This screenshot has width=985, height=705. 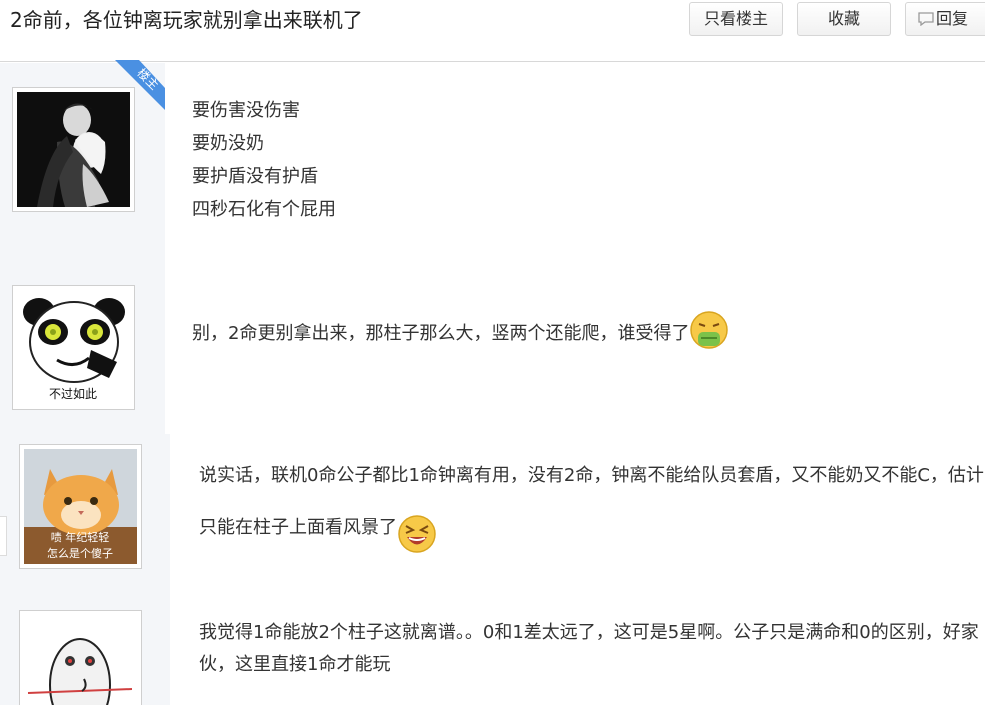 I want to click on thread-title: 2命前，各位钟离玩家就别拿出来联机了, so click(x=186, y=20).